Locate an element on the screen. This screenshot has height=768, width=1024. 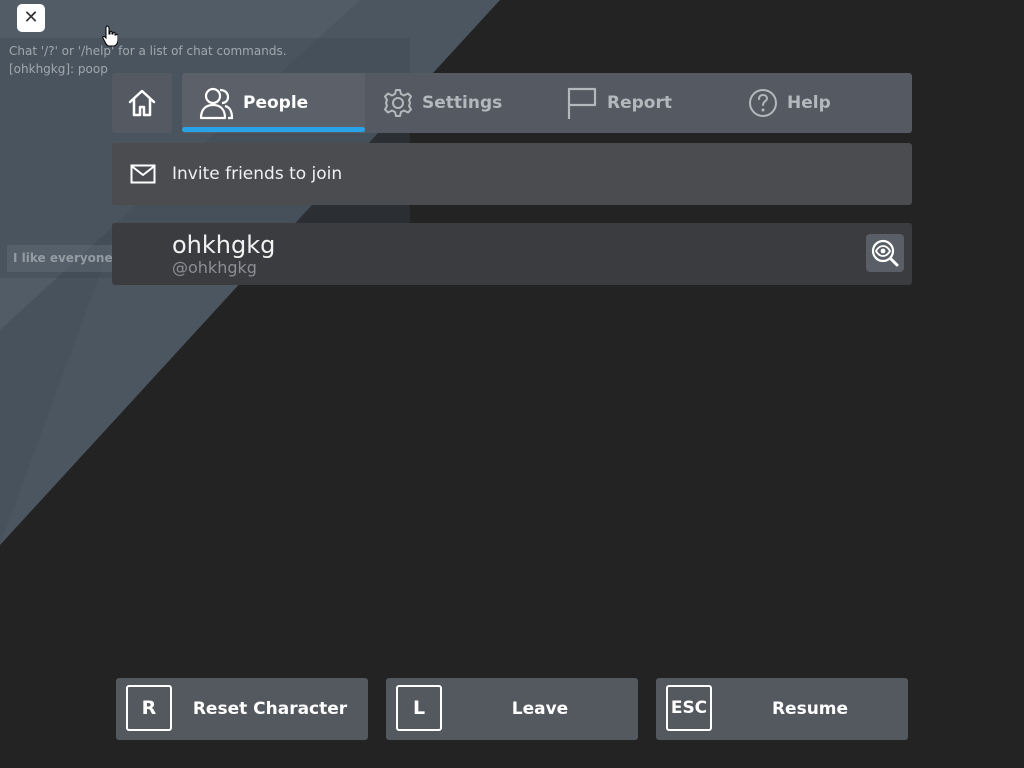
invite-friends-label: Invite friends to join is located at coordinates (257, 174).